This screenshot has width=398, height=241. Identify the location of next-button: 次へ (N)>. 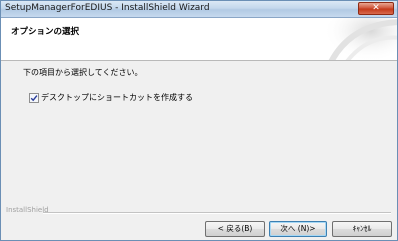
(298, 229).